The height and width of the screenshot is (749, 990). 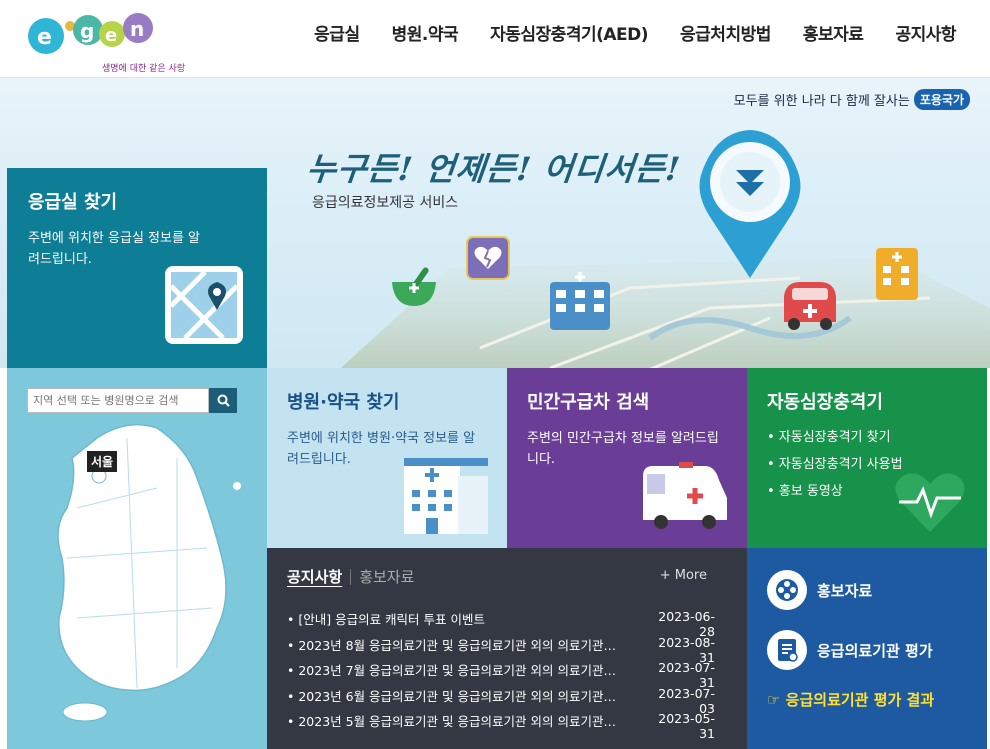 What do you see at coordinates (493, 169) in the screenshot?
I see `hero-title: 누구든! 언제든! 어디서든!` at bounding box center [493, 169].